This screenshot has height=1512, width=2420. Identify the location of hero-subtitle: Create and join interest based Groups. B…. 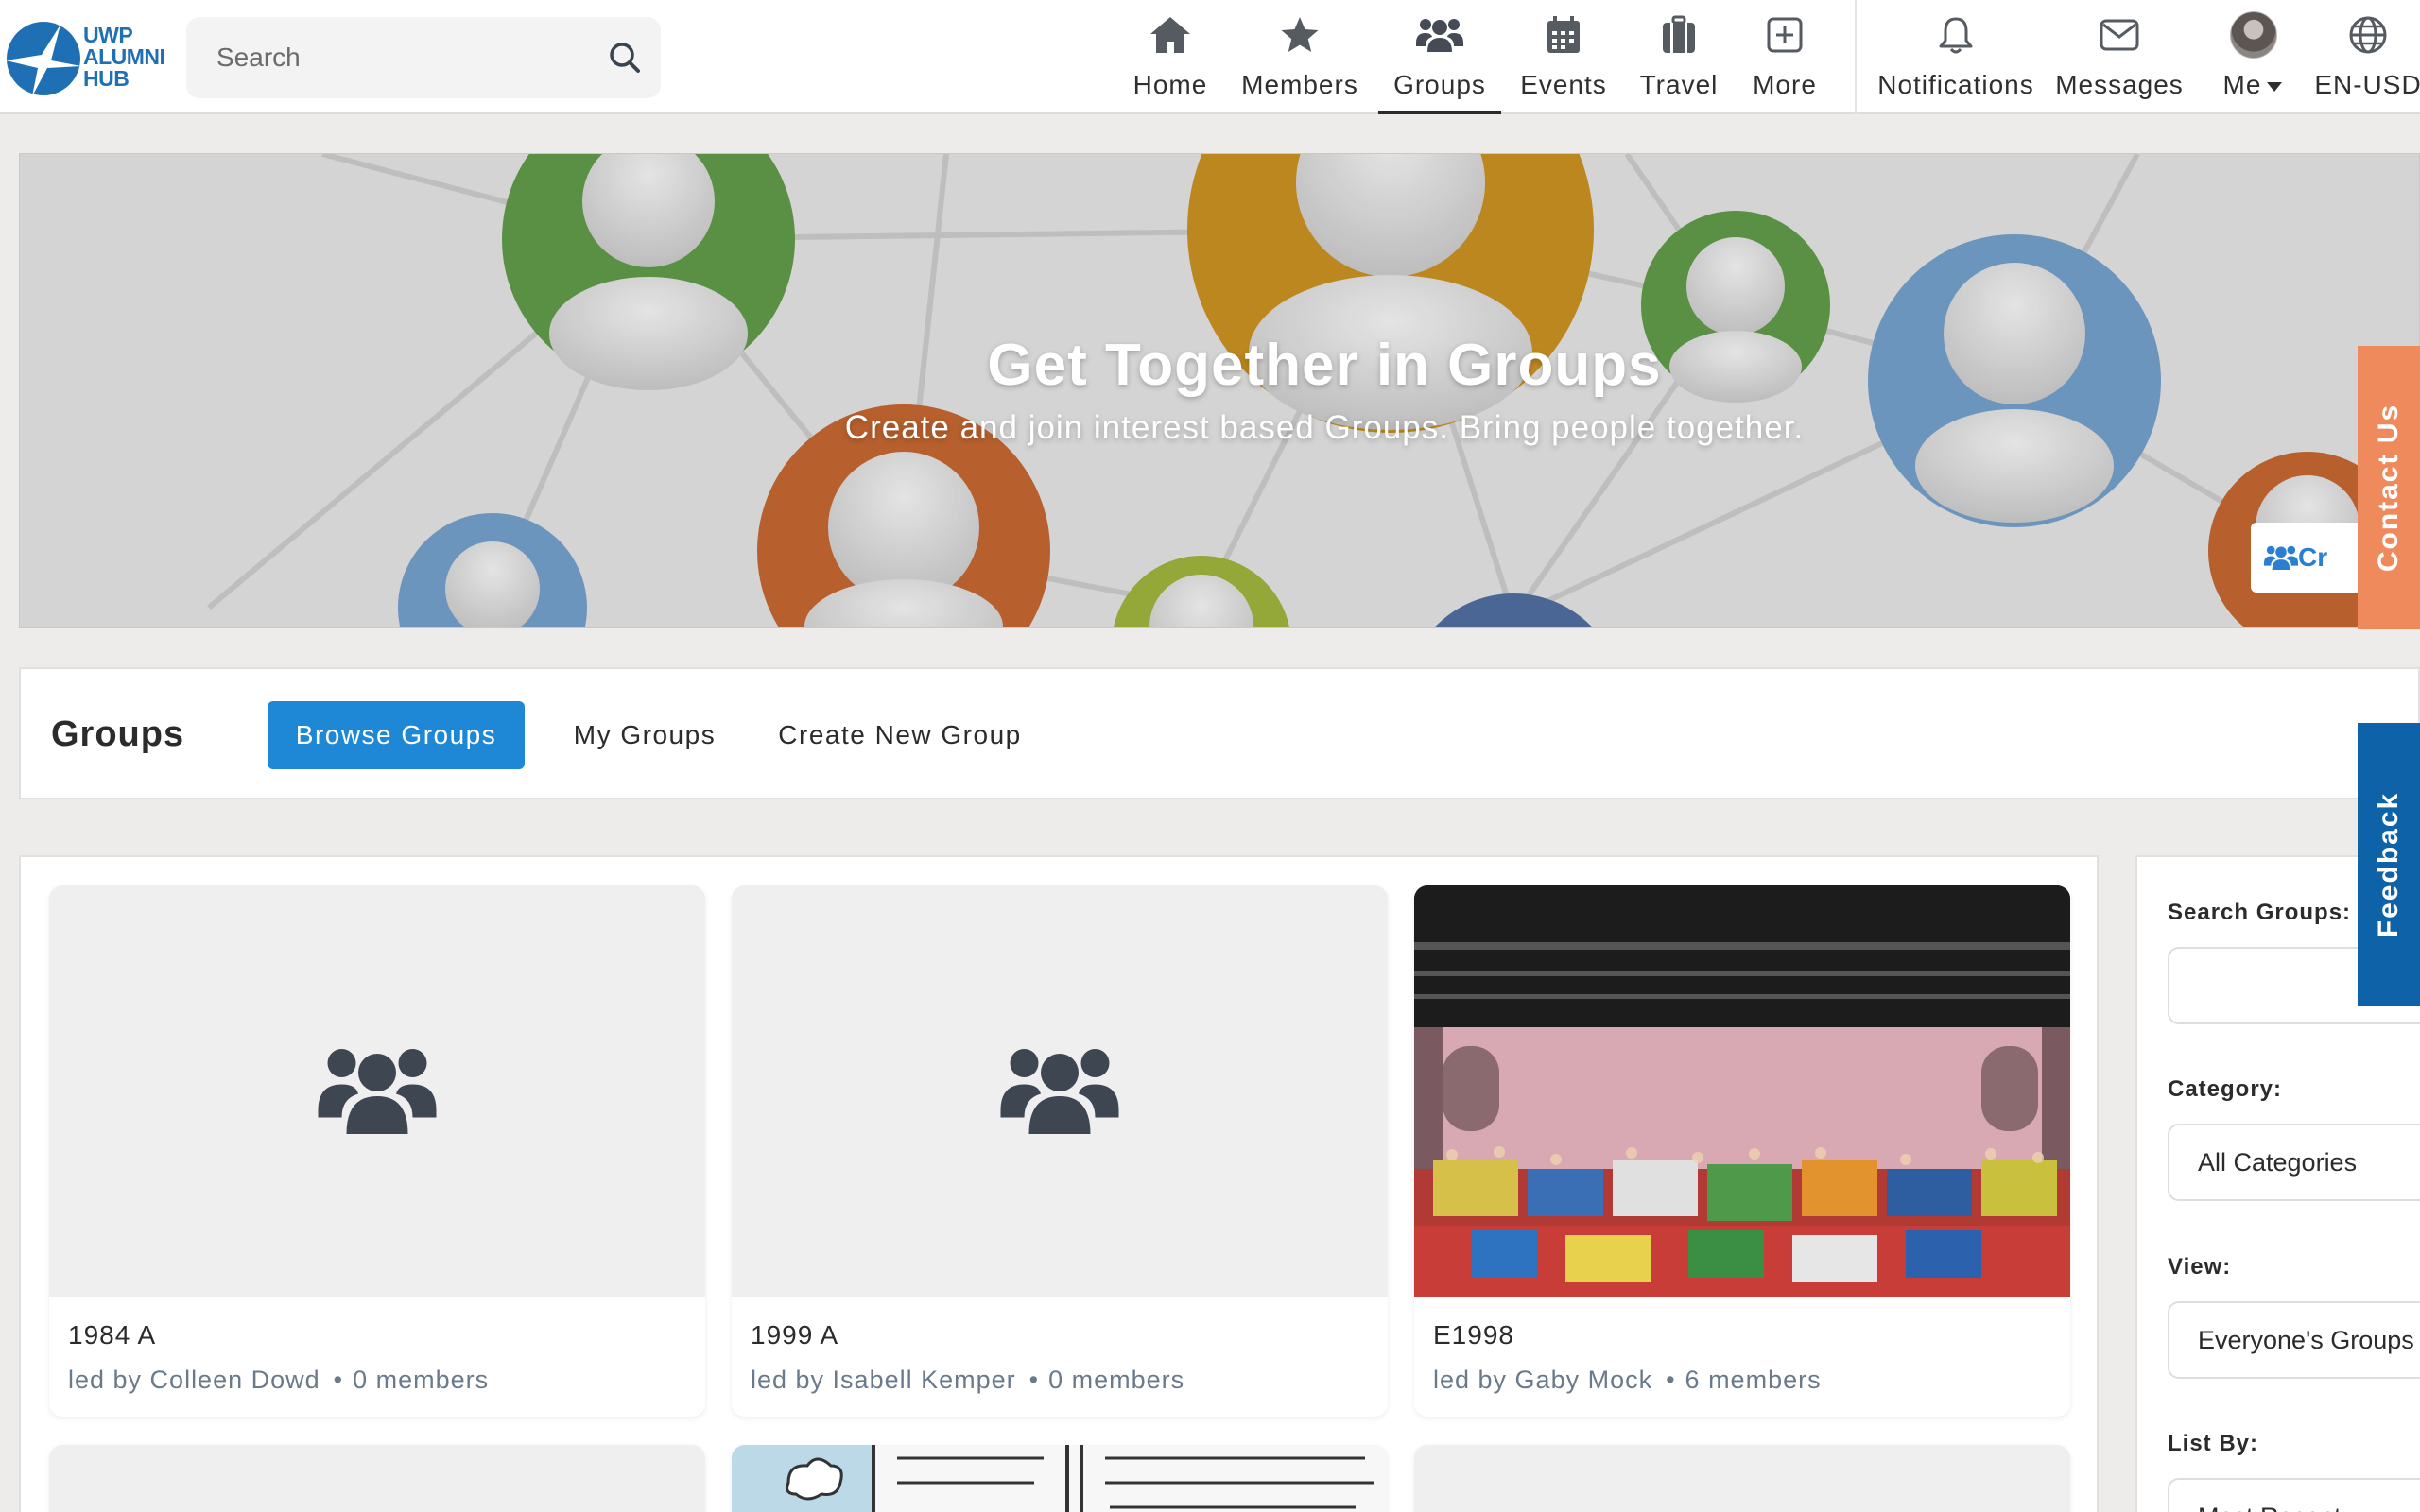
(1324, 427).